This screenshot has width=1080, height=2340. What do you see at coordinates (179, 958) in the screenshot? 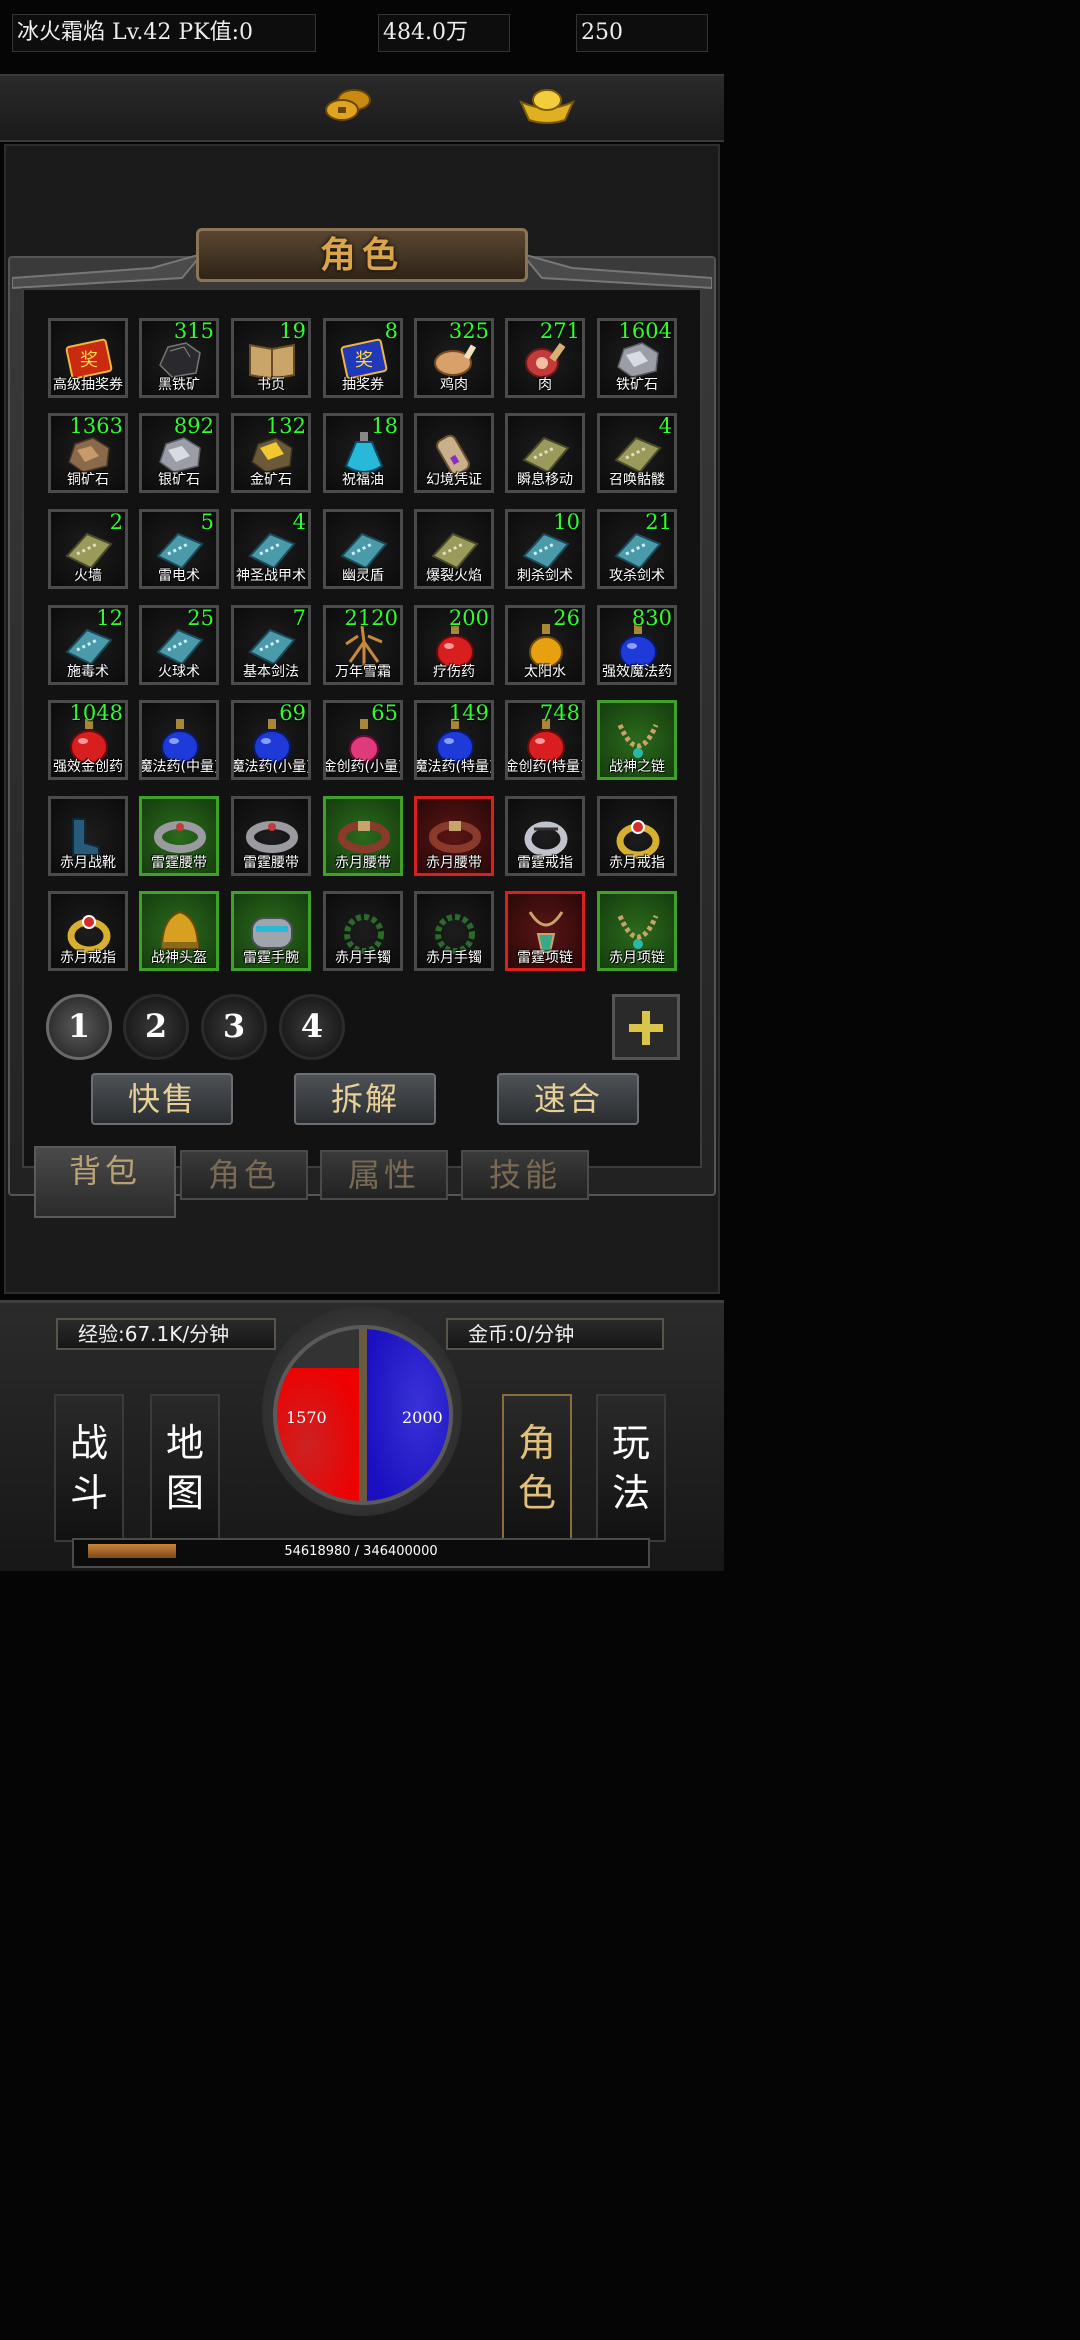
I see `item-name: 战神头盔` at bounding box center [179, 958].